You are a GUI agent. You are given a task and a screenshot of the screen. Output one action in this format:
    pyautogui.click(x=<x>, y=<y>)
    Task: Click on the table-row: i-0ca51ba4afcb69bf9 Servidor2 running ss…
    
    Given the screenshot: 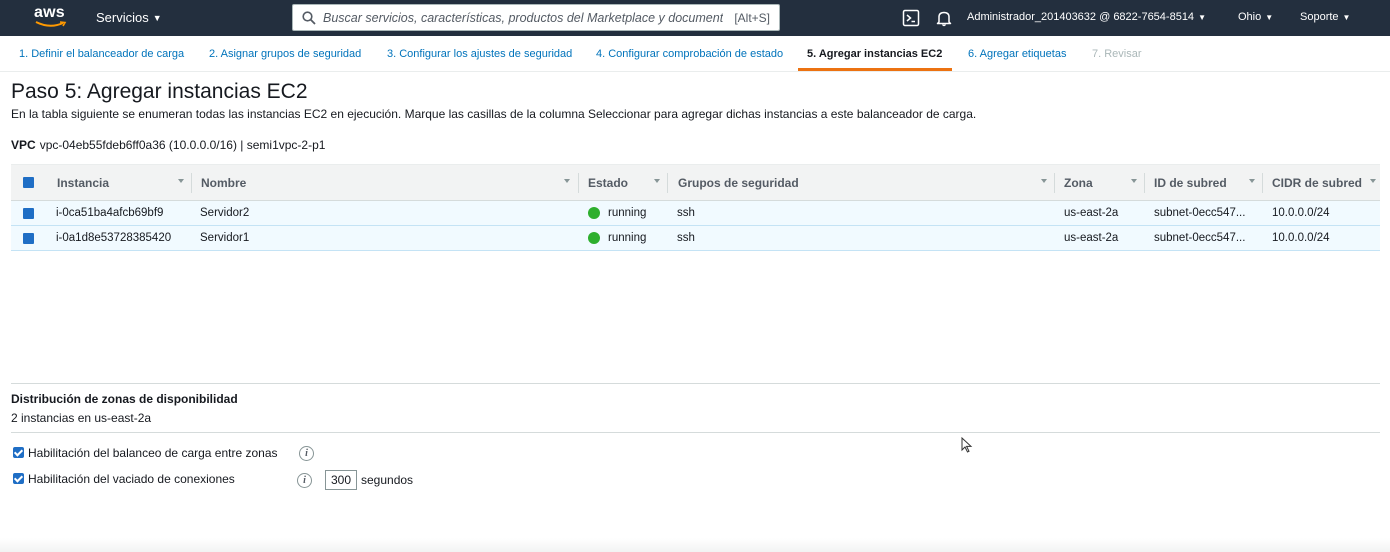 What is the action you would take?
    pyautogui.click(x=695, y=213)
    